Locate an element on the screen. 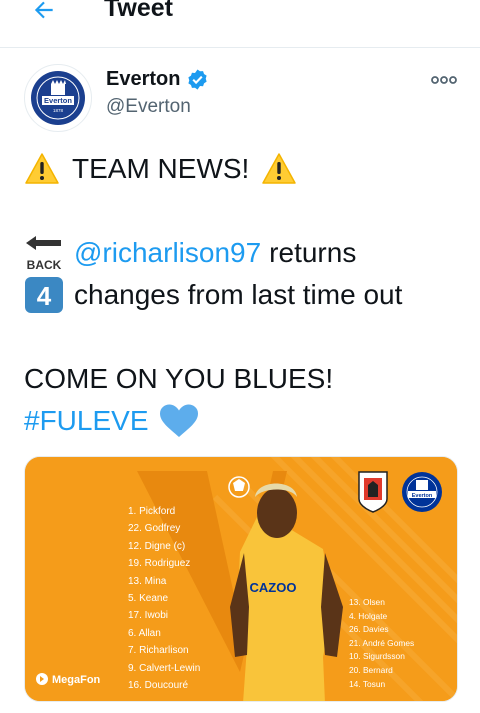 The image size is (480, 713). tweet-line-changes: 4 changes from last time out is located at coordinates (244, 295).